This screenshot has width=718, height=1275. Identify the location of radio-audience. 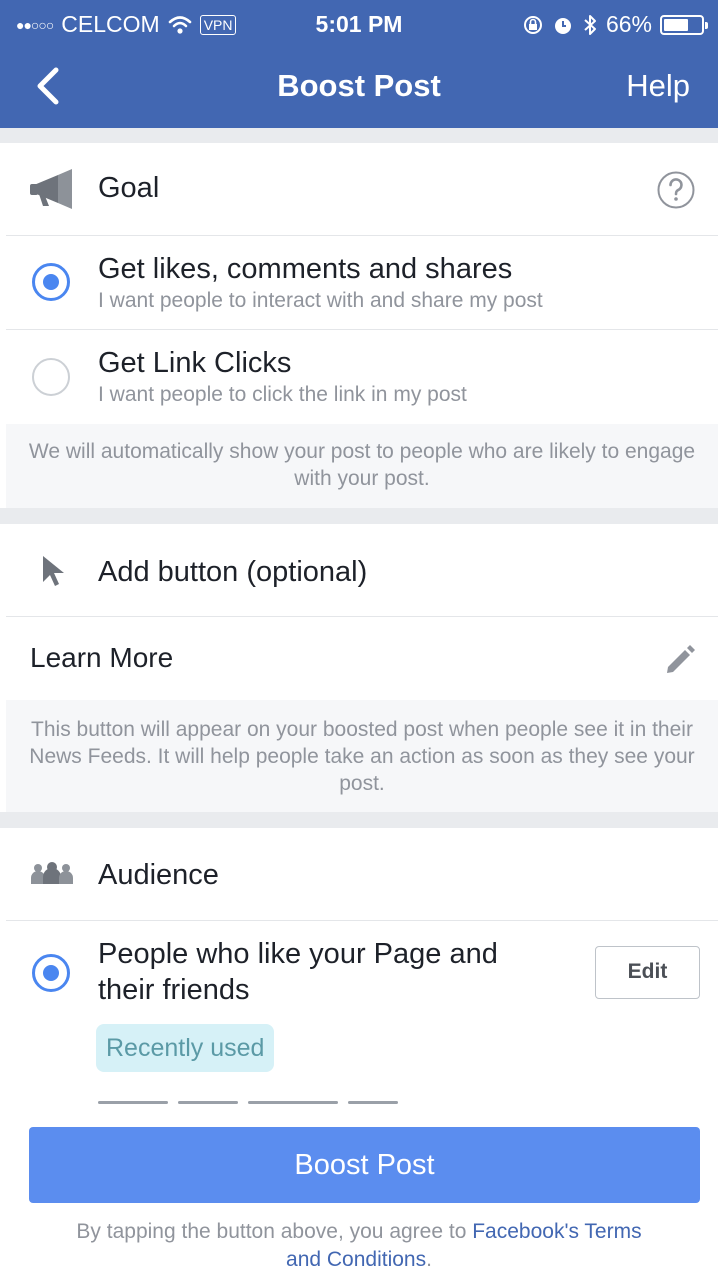
(51, 973).